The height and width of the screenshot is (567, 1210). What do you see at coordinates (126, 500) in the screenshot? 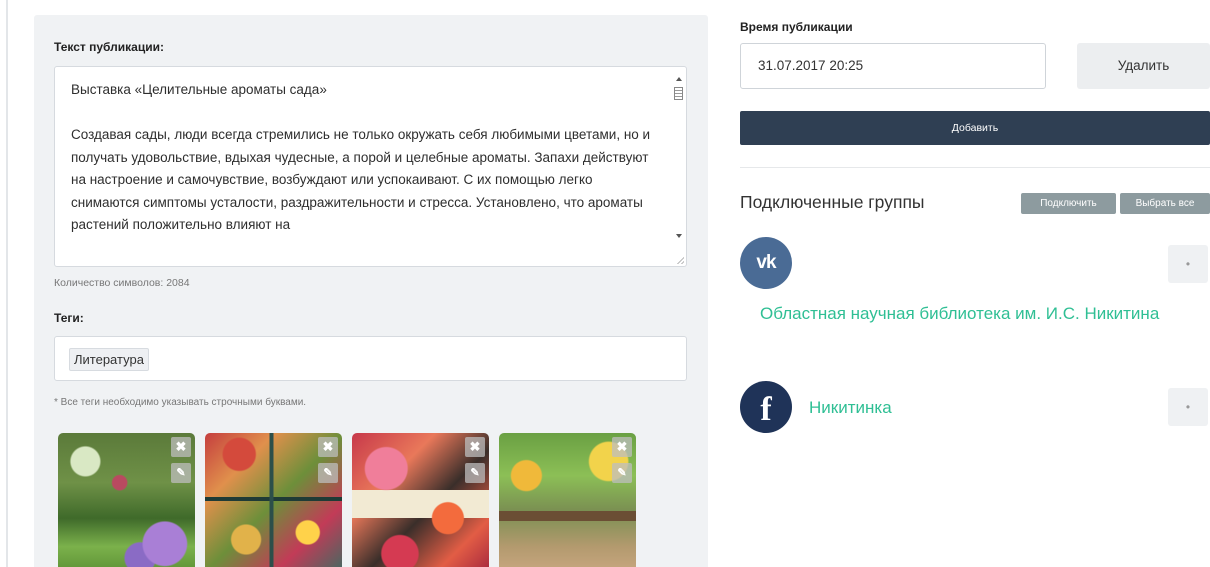
I see `image-thumbnail-garden: ✖ ✎` at bounding box center [126, 500].